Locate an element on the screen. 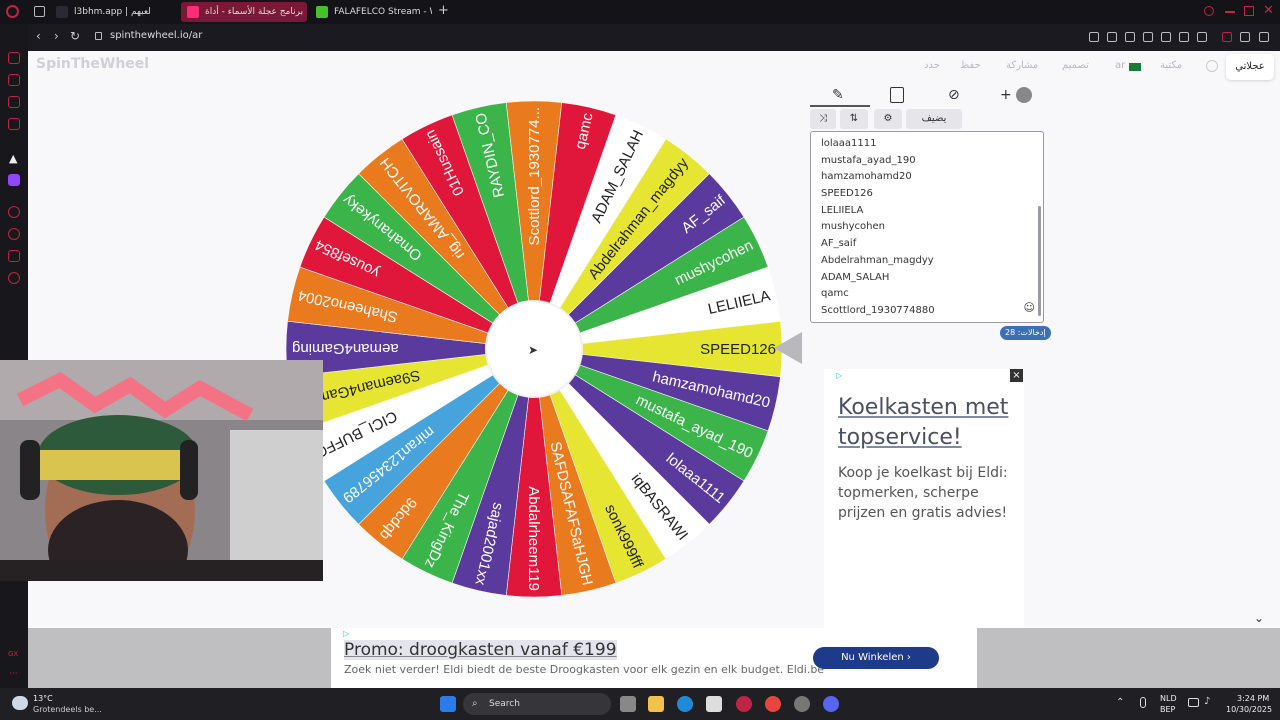 This screenshot has width=1280, height=720. clock-time: 3:24 PM is located at coordinates (1253, 698).